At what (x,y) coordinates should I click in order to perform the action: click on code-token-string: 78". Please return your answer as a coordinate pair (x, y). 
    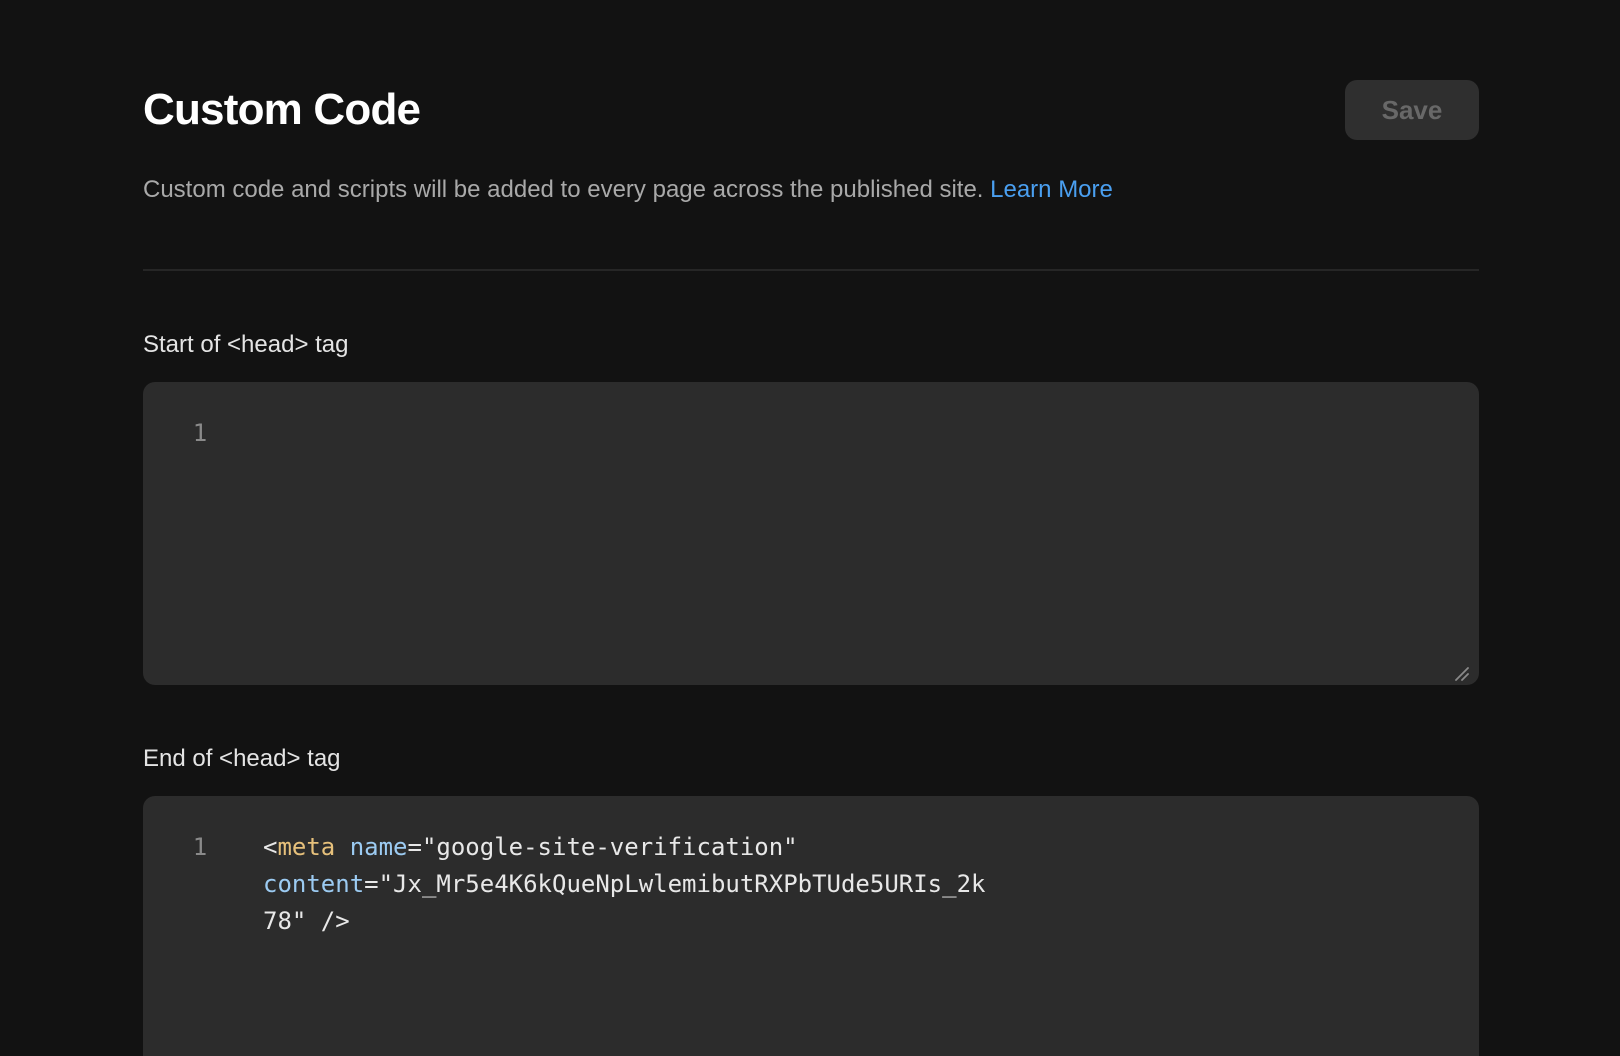
    Looking at the image, I should click on (285, 921).